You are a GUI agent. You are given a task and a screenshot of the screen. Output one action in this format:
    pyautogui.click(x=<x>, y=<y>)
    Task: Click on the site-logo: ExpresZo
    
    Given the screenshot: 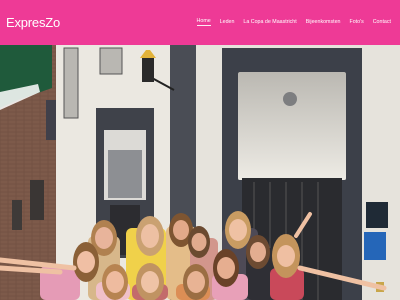 What is the action you would take?
    pyautogui.click(x=33, y=22)
    